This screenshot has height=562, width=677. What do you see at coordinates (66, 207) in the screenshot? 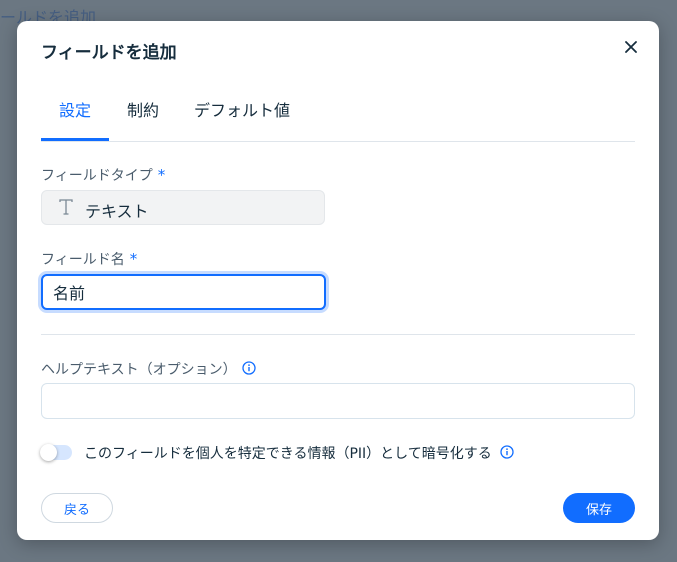
I see `text-type-icon` at bounding box center [66, 207].